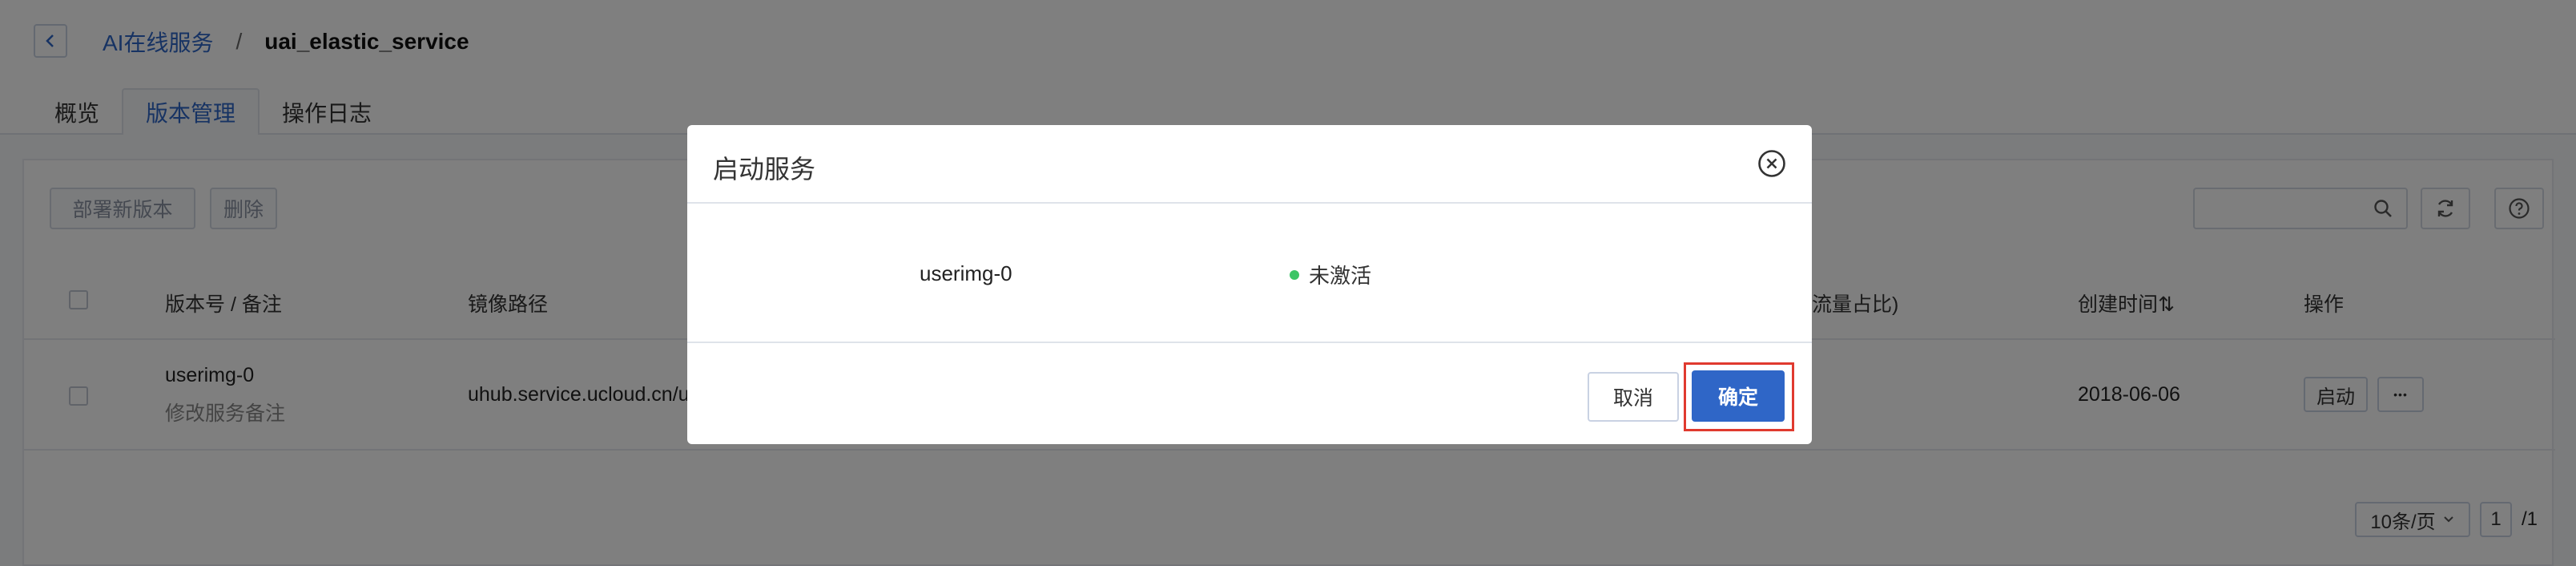 This screenshot has height=566, width=2576. Describe the element at coordinates (1249, 274) in the screenshot. I see `dialog-body: userimg-0 未激活` at that location.